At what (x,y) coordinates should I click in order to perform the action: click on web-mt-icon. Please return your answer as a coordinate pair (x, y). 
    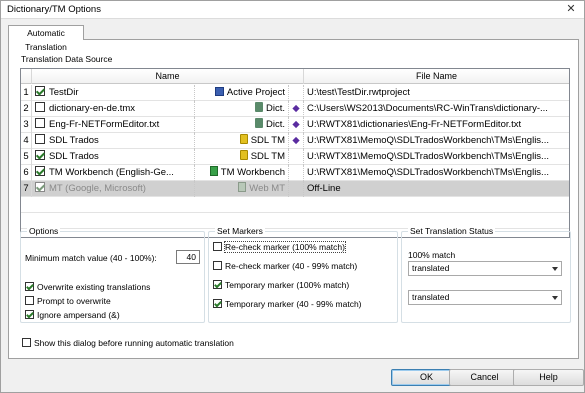
    Looking at the image, I should click on (242, 187).